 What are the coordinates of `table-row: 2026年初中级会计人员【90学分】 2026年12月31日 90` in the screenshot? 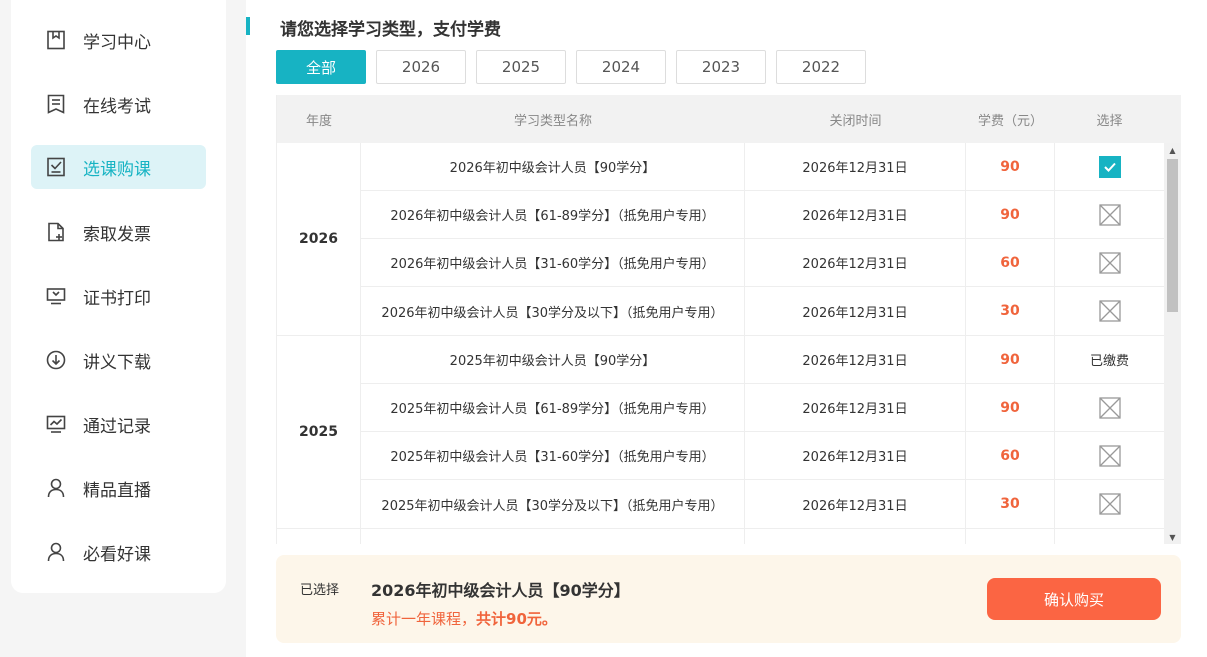 It's located at (771, 167).